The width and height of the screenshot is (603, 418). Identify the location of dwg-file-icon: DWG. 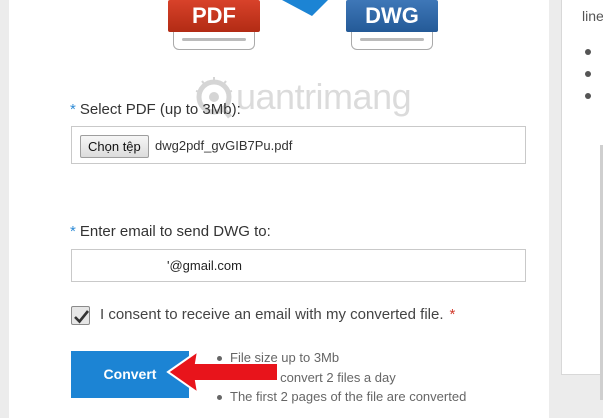
(392, 25).